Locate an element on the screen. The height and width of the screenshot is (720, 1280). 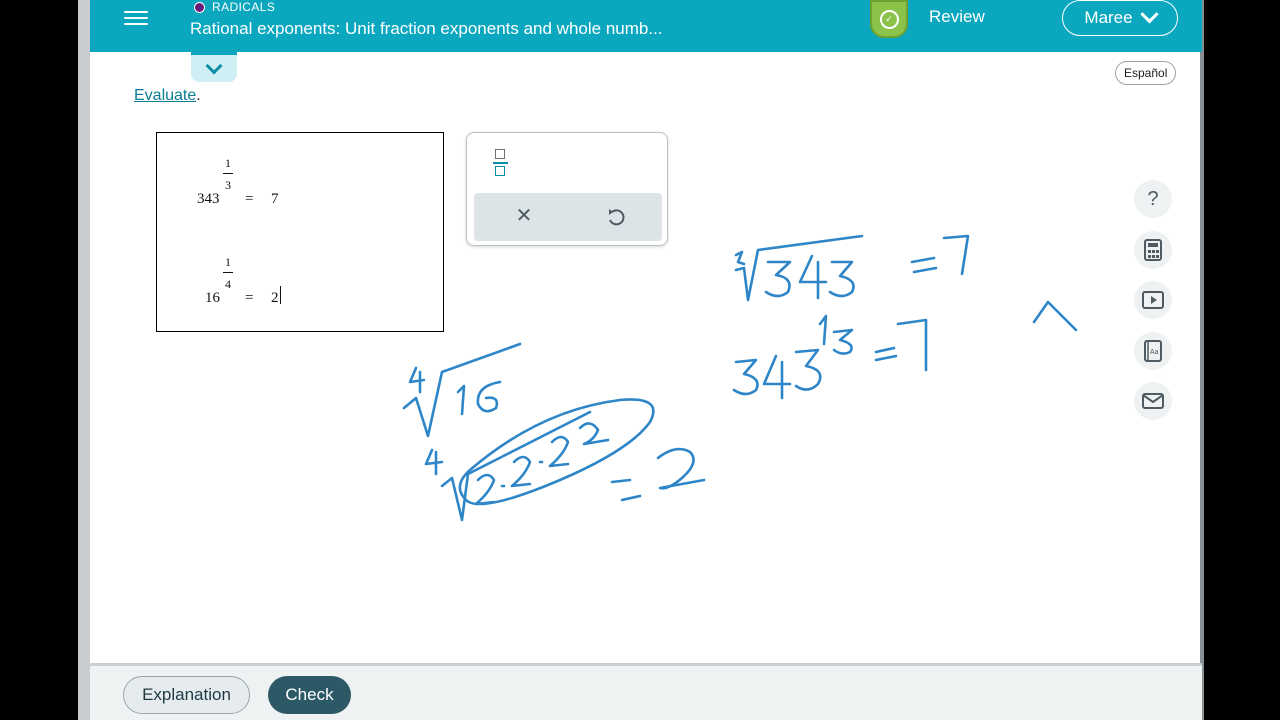
fraction-icon is located at coordinates (501, 163).